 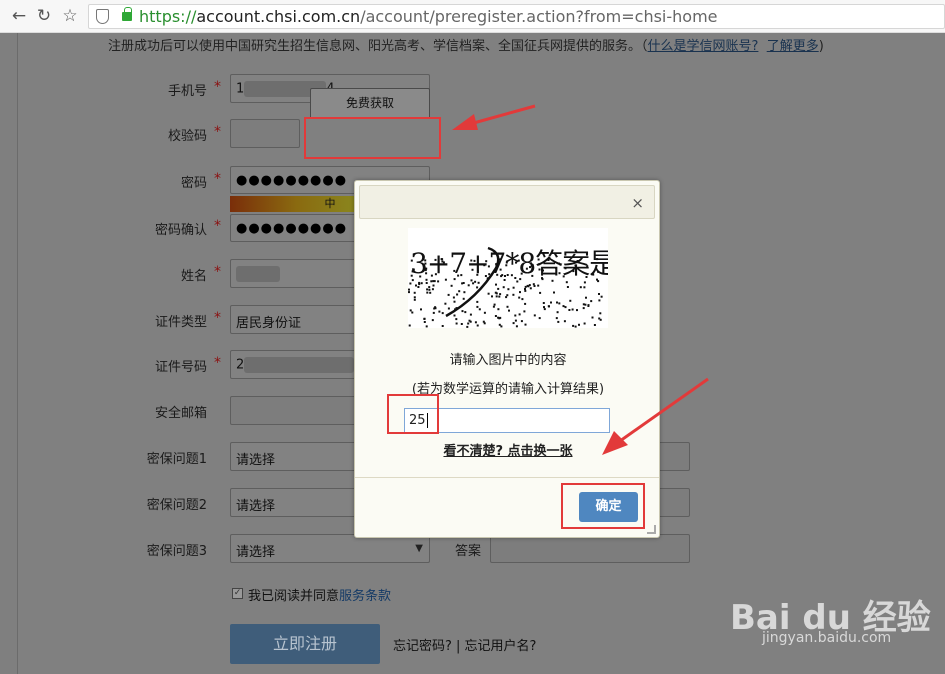 I want to click on resize-handle, so click(x=651, y=529).